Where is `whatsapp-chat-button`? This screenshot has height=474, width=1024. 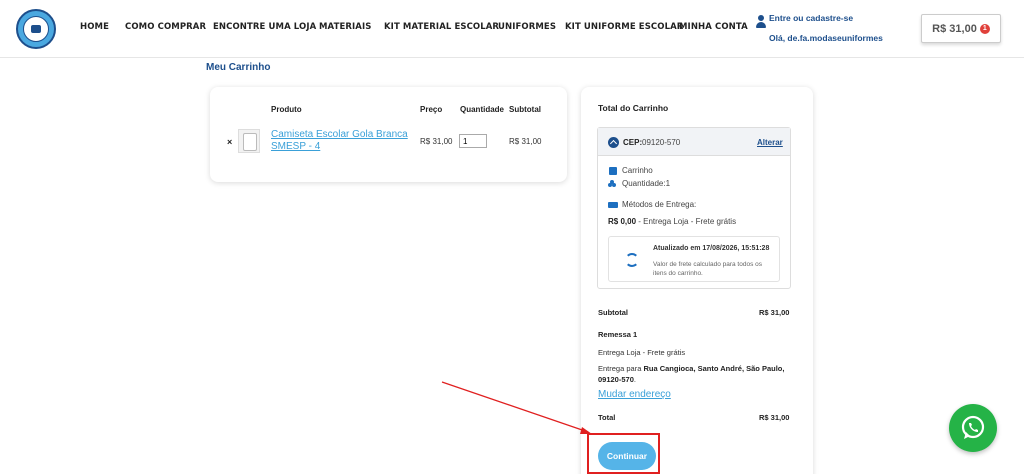 whatsapp-chat-button is located at coordinates (973, 428).